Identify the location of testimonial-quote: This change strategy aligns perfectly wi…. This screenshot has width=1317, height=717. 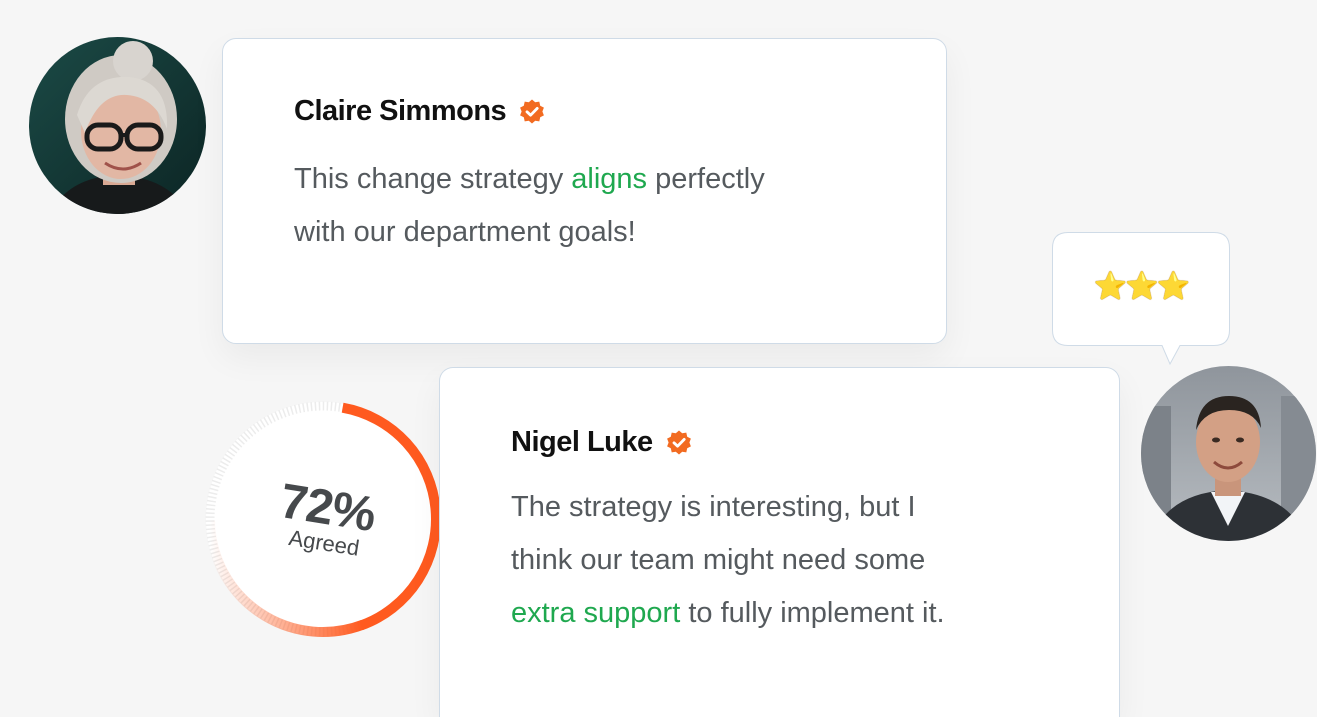
(529, 206).